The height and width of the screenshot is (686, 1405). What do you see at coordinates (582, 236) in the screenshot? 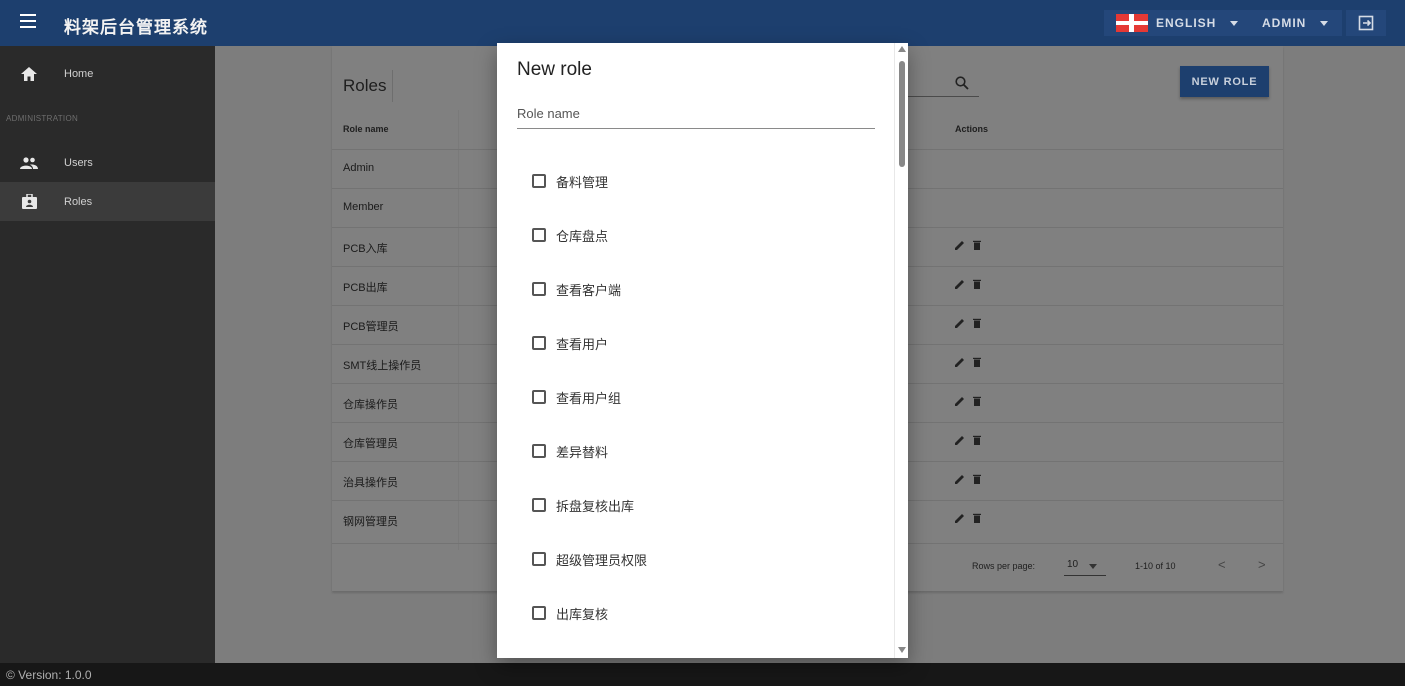
I see `permission-label: 仓库盘点` at bounding box center [582, 236].